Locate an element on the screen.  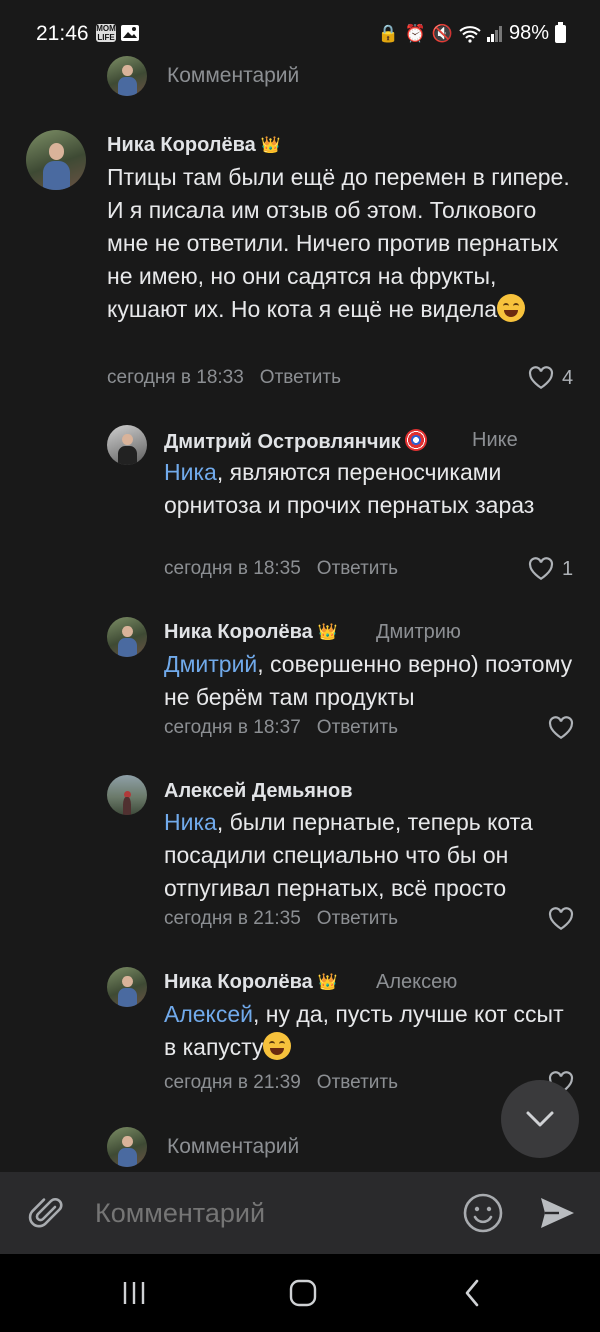
top-comment-prompt: Комментарий is located at coordinates (233, 76).